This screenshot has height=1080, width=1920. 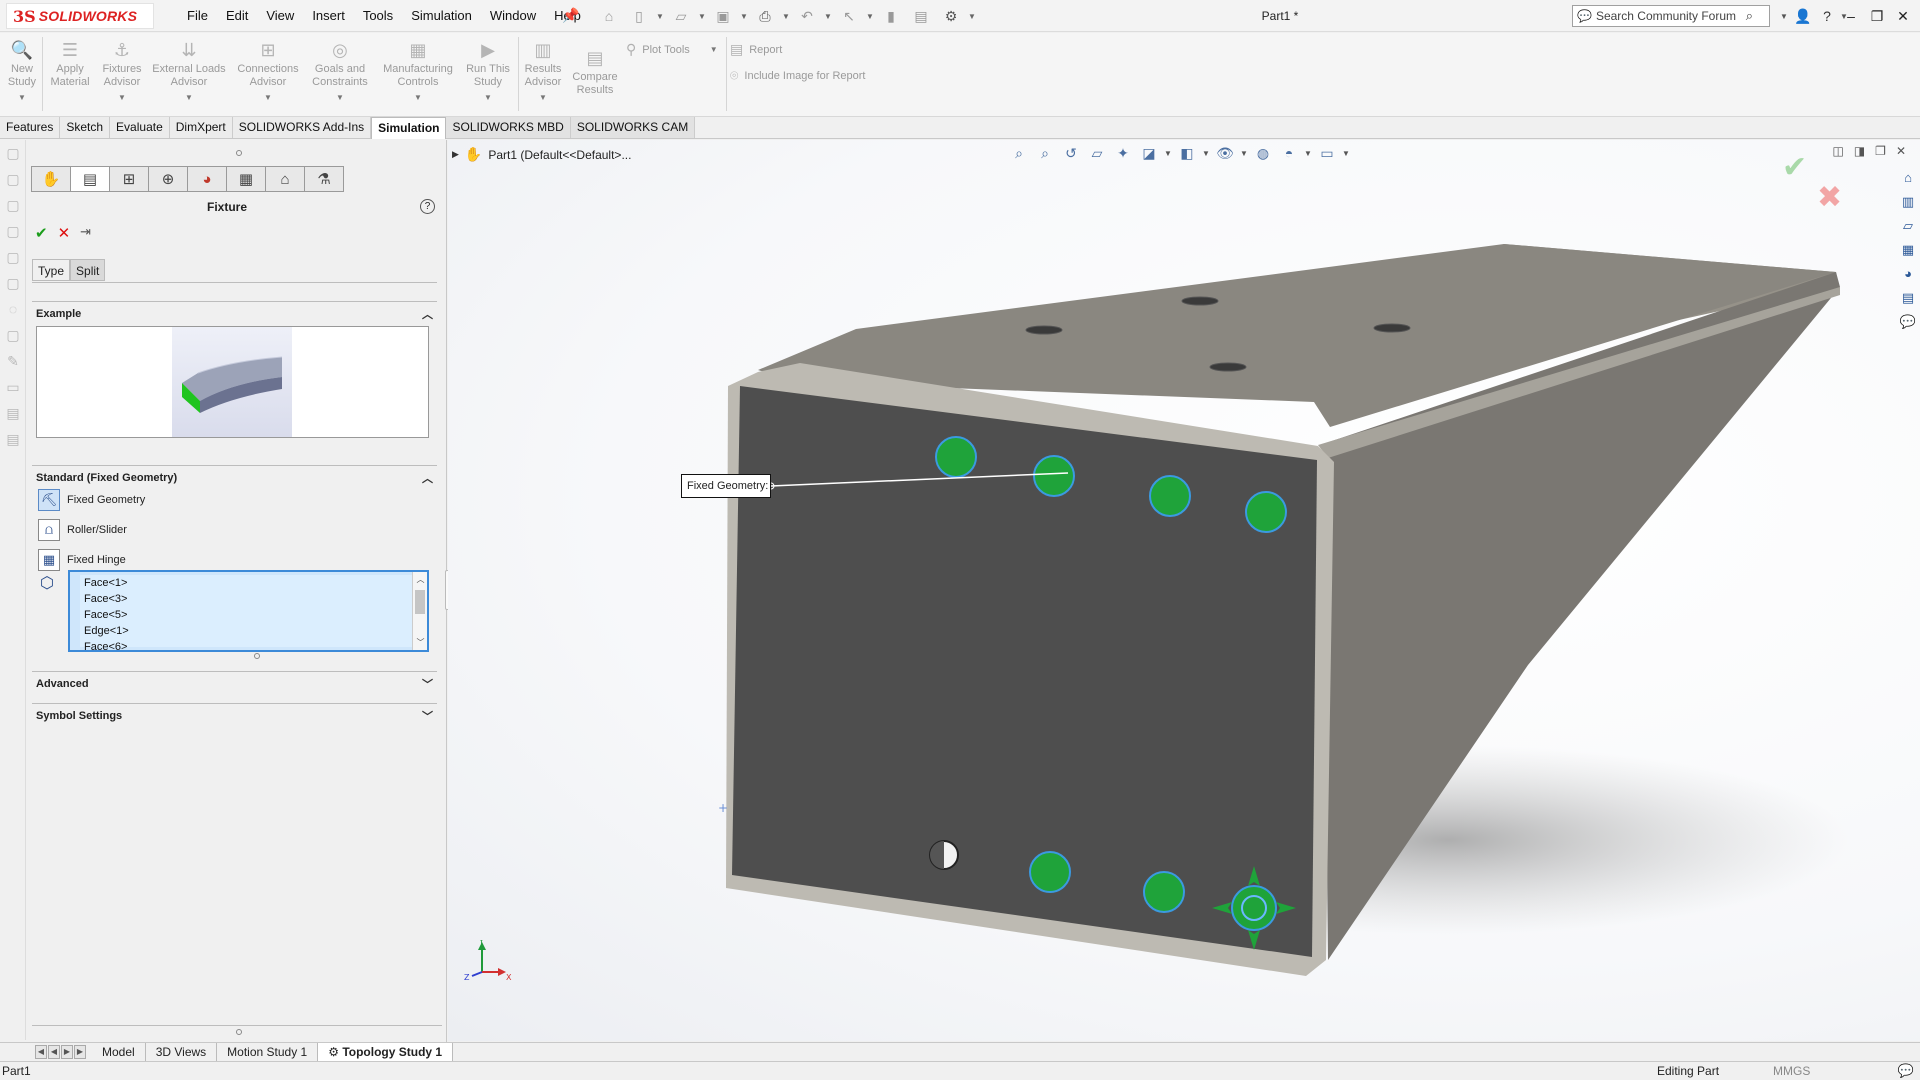 What do you see at coordinates (197, 16) in the screenshot?
I see `menu-file: File` at bounding box center [197, 16].